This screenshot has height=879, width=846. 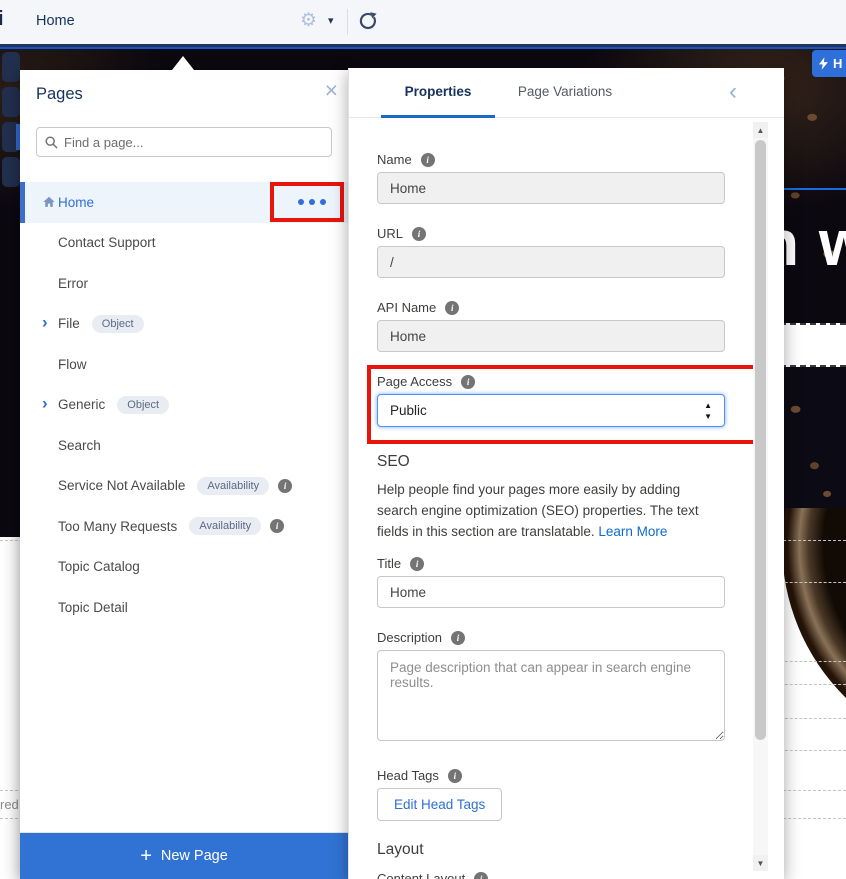 What do you see at coordinates (421, 875) in the screenshot?
I see `content-layout-label: Content Layout` at bounding box center [421, 875].